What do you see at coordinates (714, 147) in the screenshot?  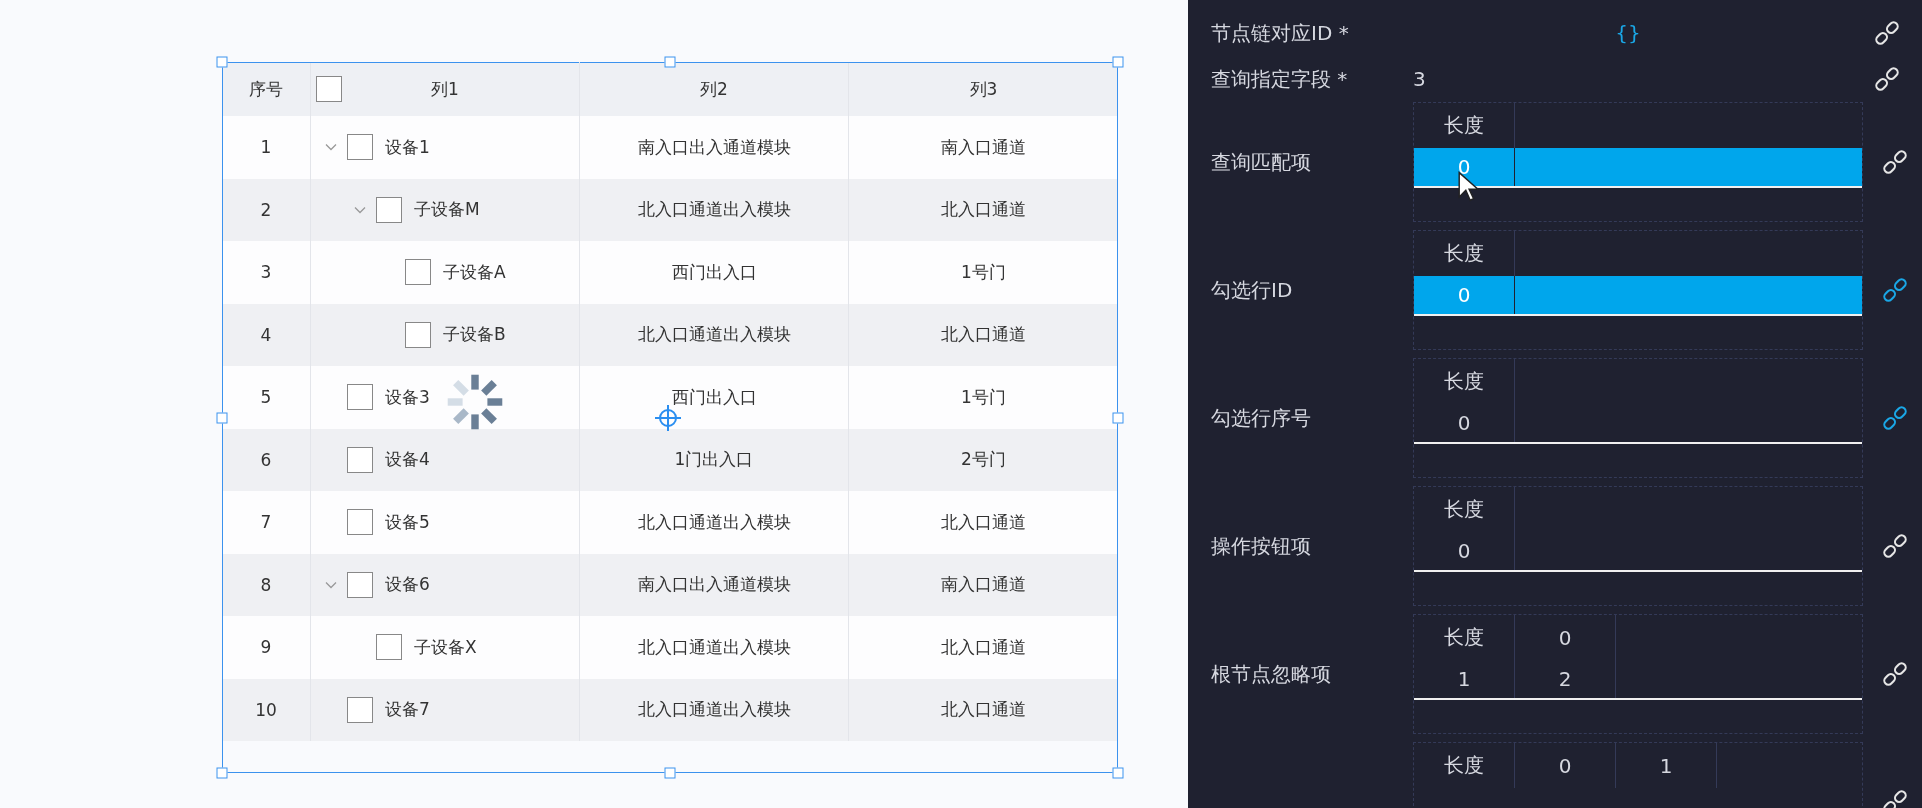 I see `table-cell: 南入口出入通道模块` at bounding box center [714, 147].